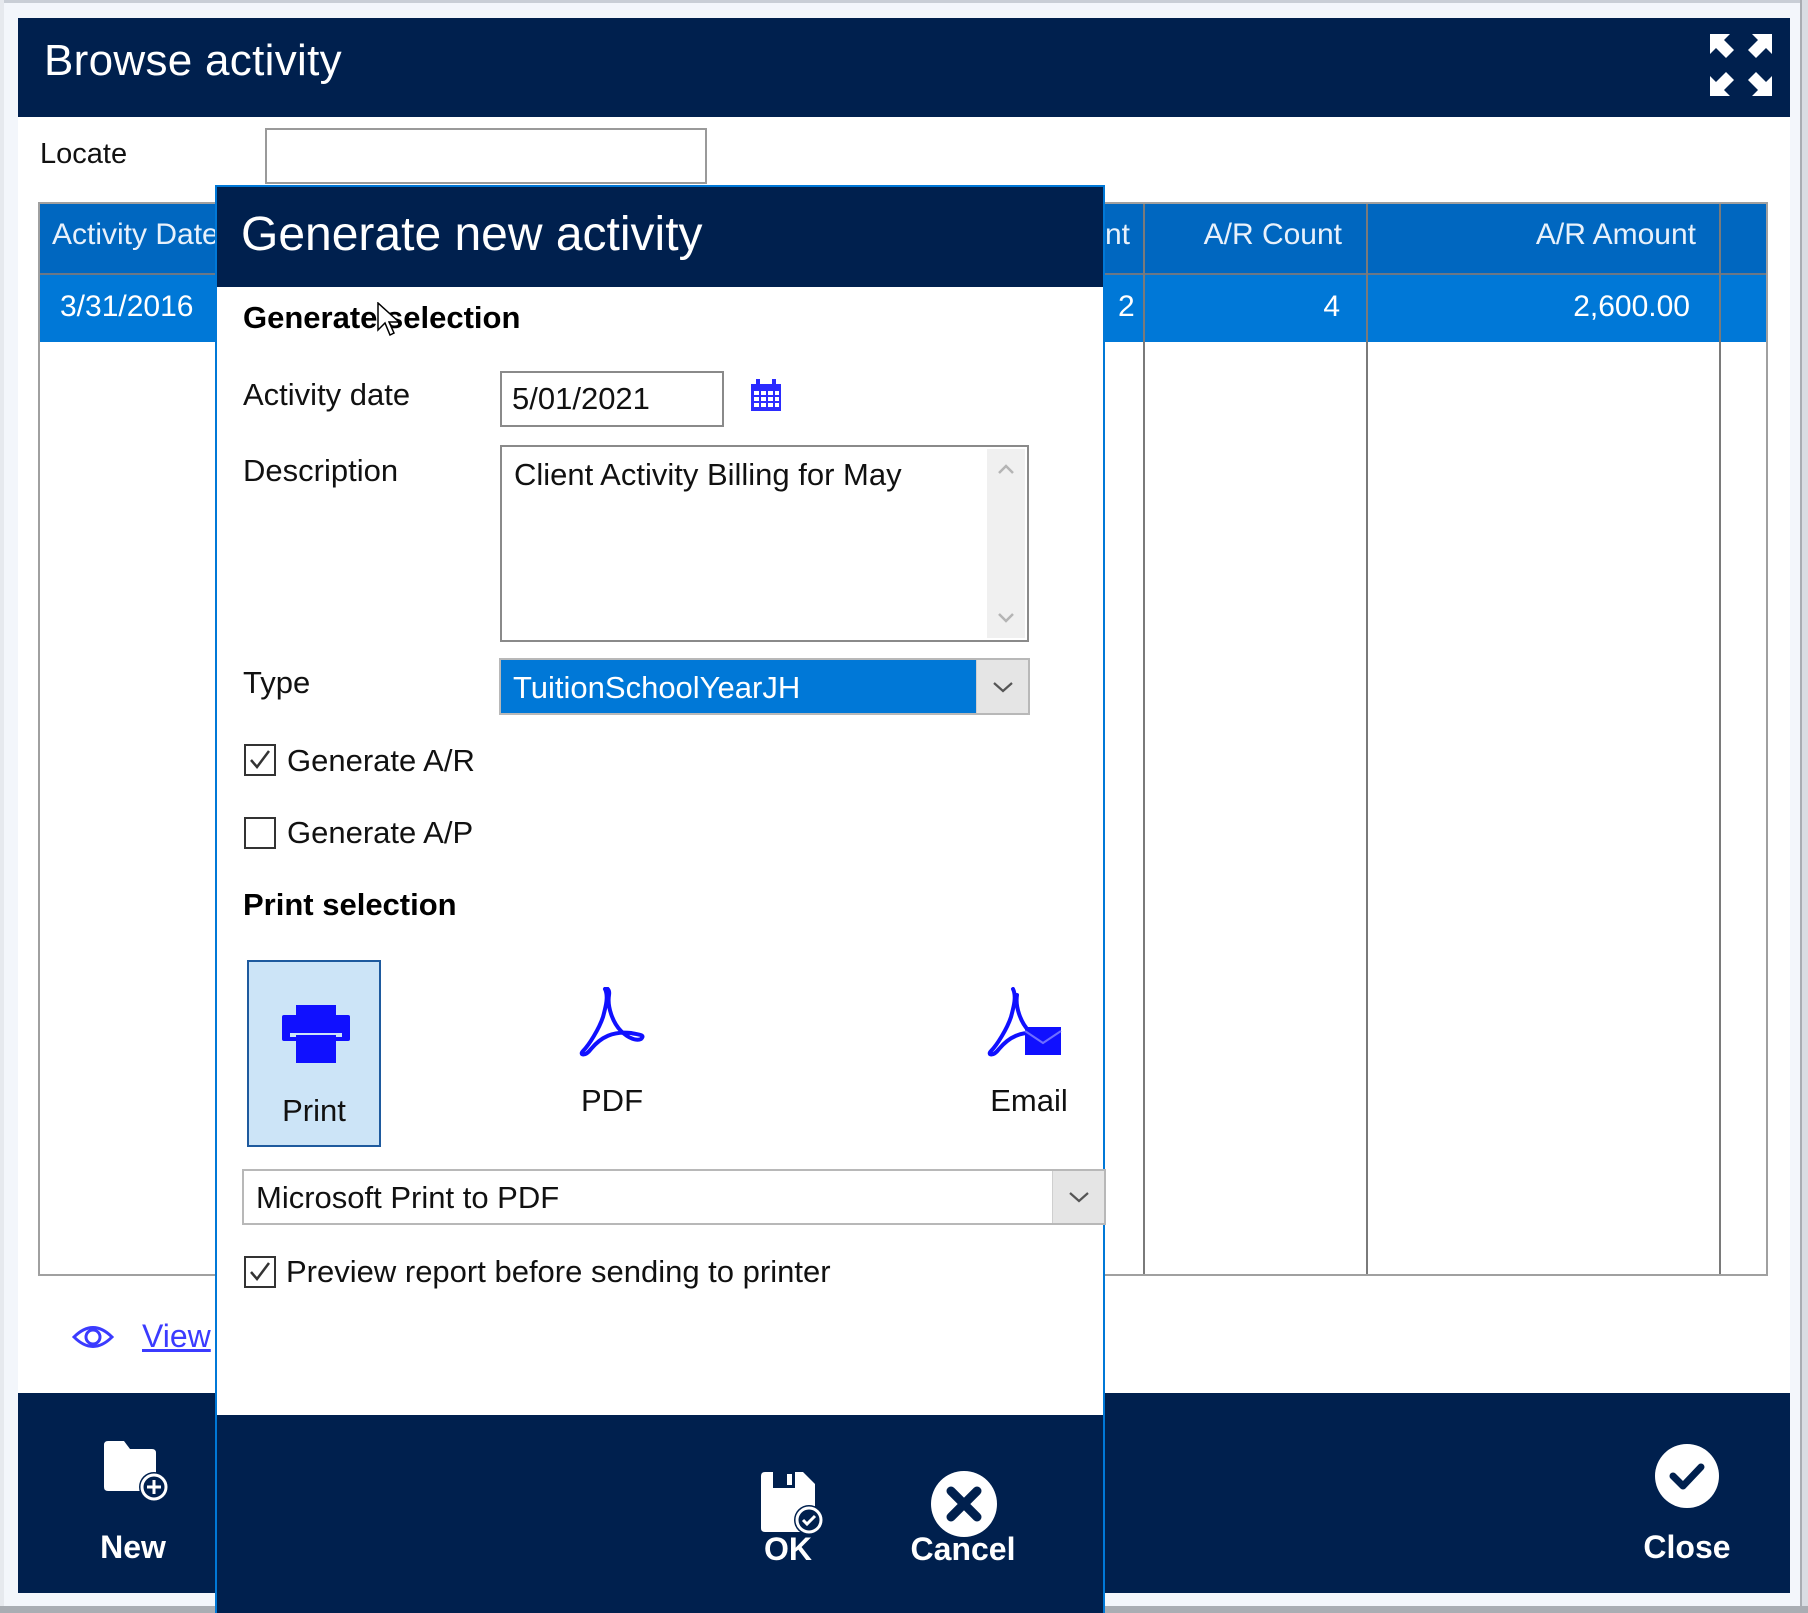 This screenshot has width=1808, height=1613. What do you see at coordinates (1273, 235) in the screenshot?
I see `column-header-ar-count: A/R Count` at bounding box center [1273, 235].